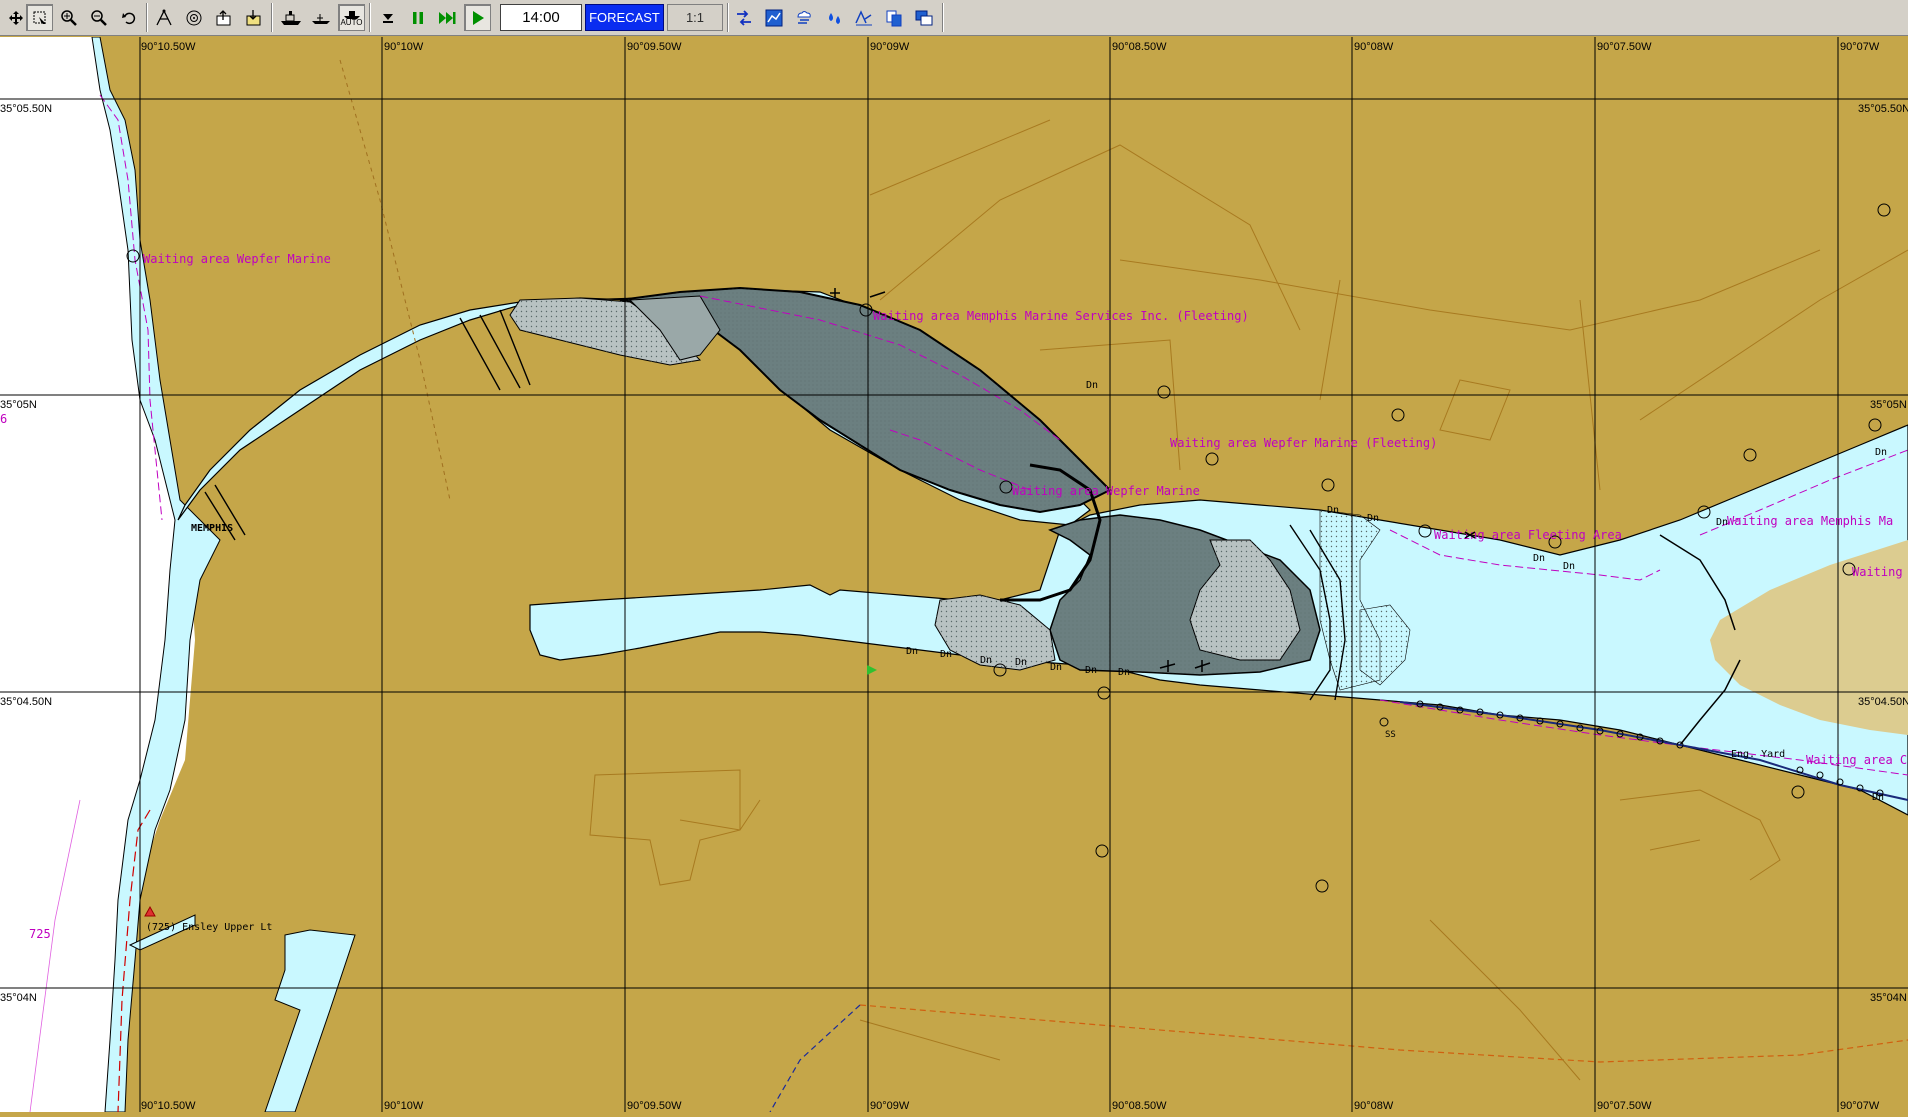 This screenshot has height=1117, width=1908. What do you see at coordinates (893, 17) in the screenshot?
I see `copy-icon` at bounding box center [893, 17].